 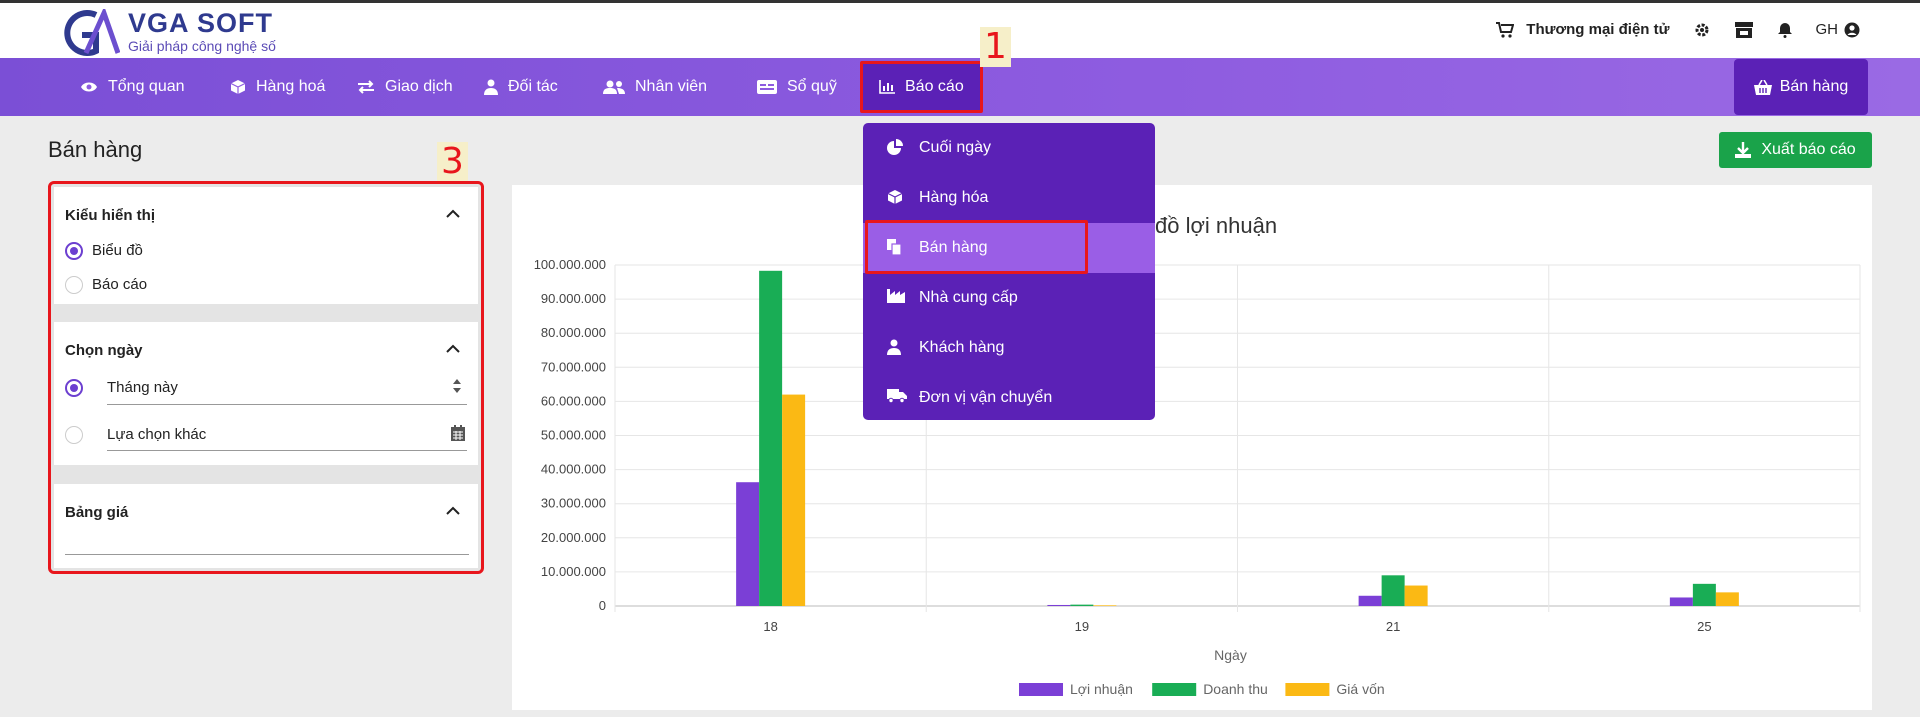 What do you see at coordinates (92, 32) in the screenshot?
I see `logo-mark-icon` at bounding box center [92, 32].